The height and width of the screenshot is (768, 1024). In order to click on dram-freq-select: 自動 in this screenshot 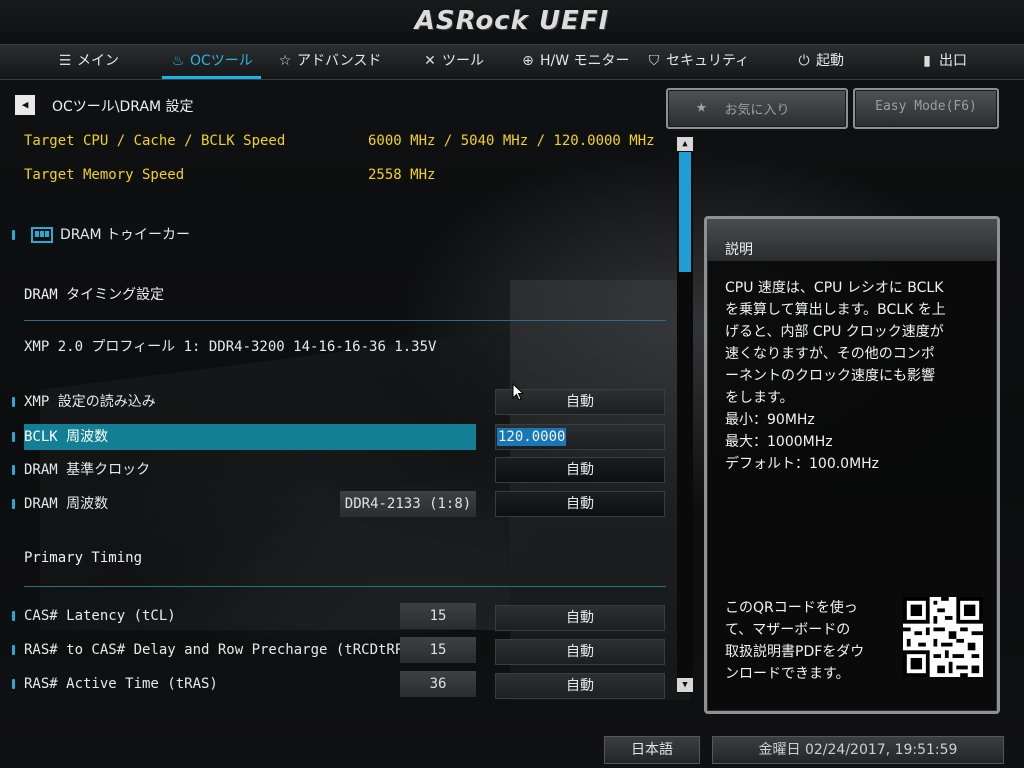, I will do `click(580, 504)`.